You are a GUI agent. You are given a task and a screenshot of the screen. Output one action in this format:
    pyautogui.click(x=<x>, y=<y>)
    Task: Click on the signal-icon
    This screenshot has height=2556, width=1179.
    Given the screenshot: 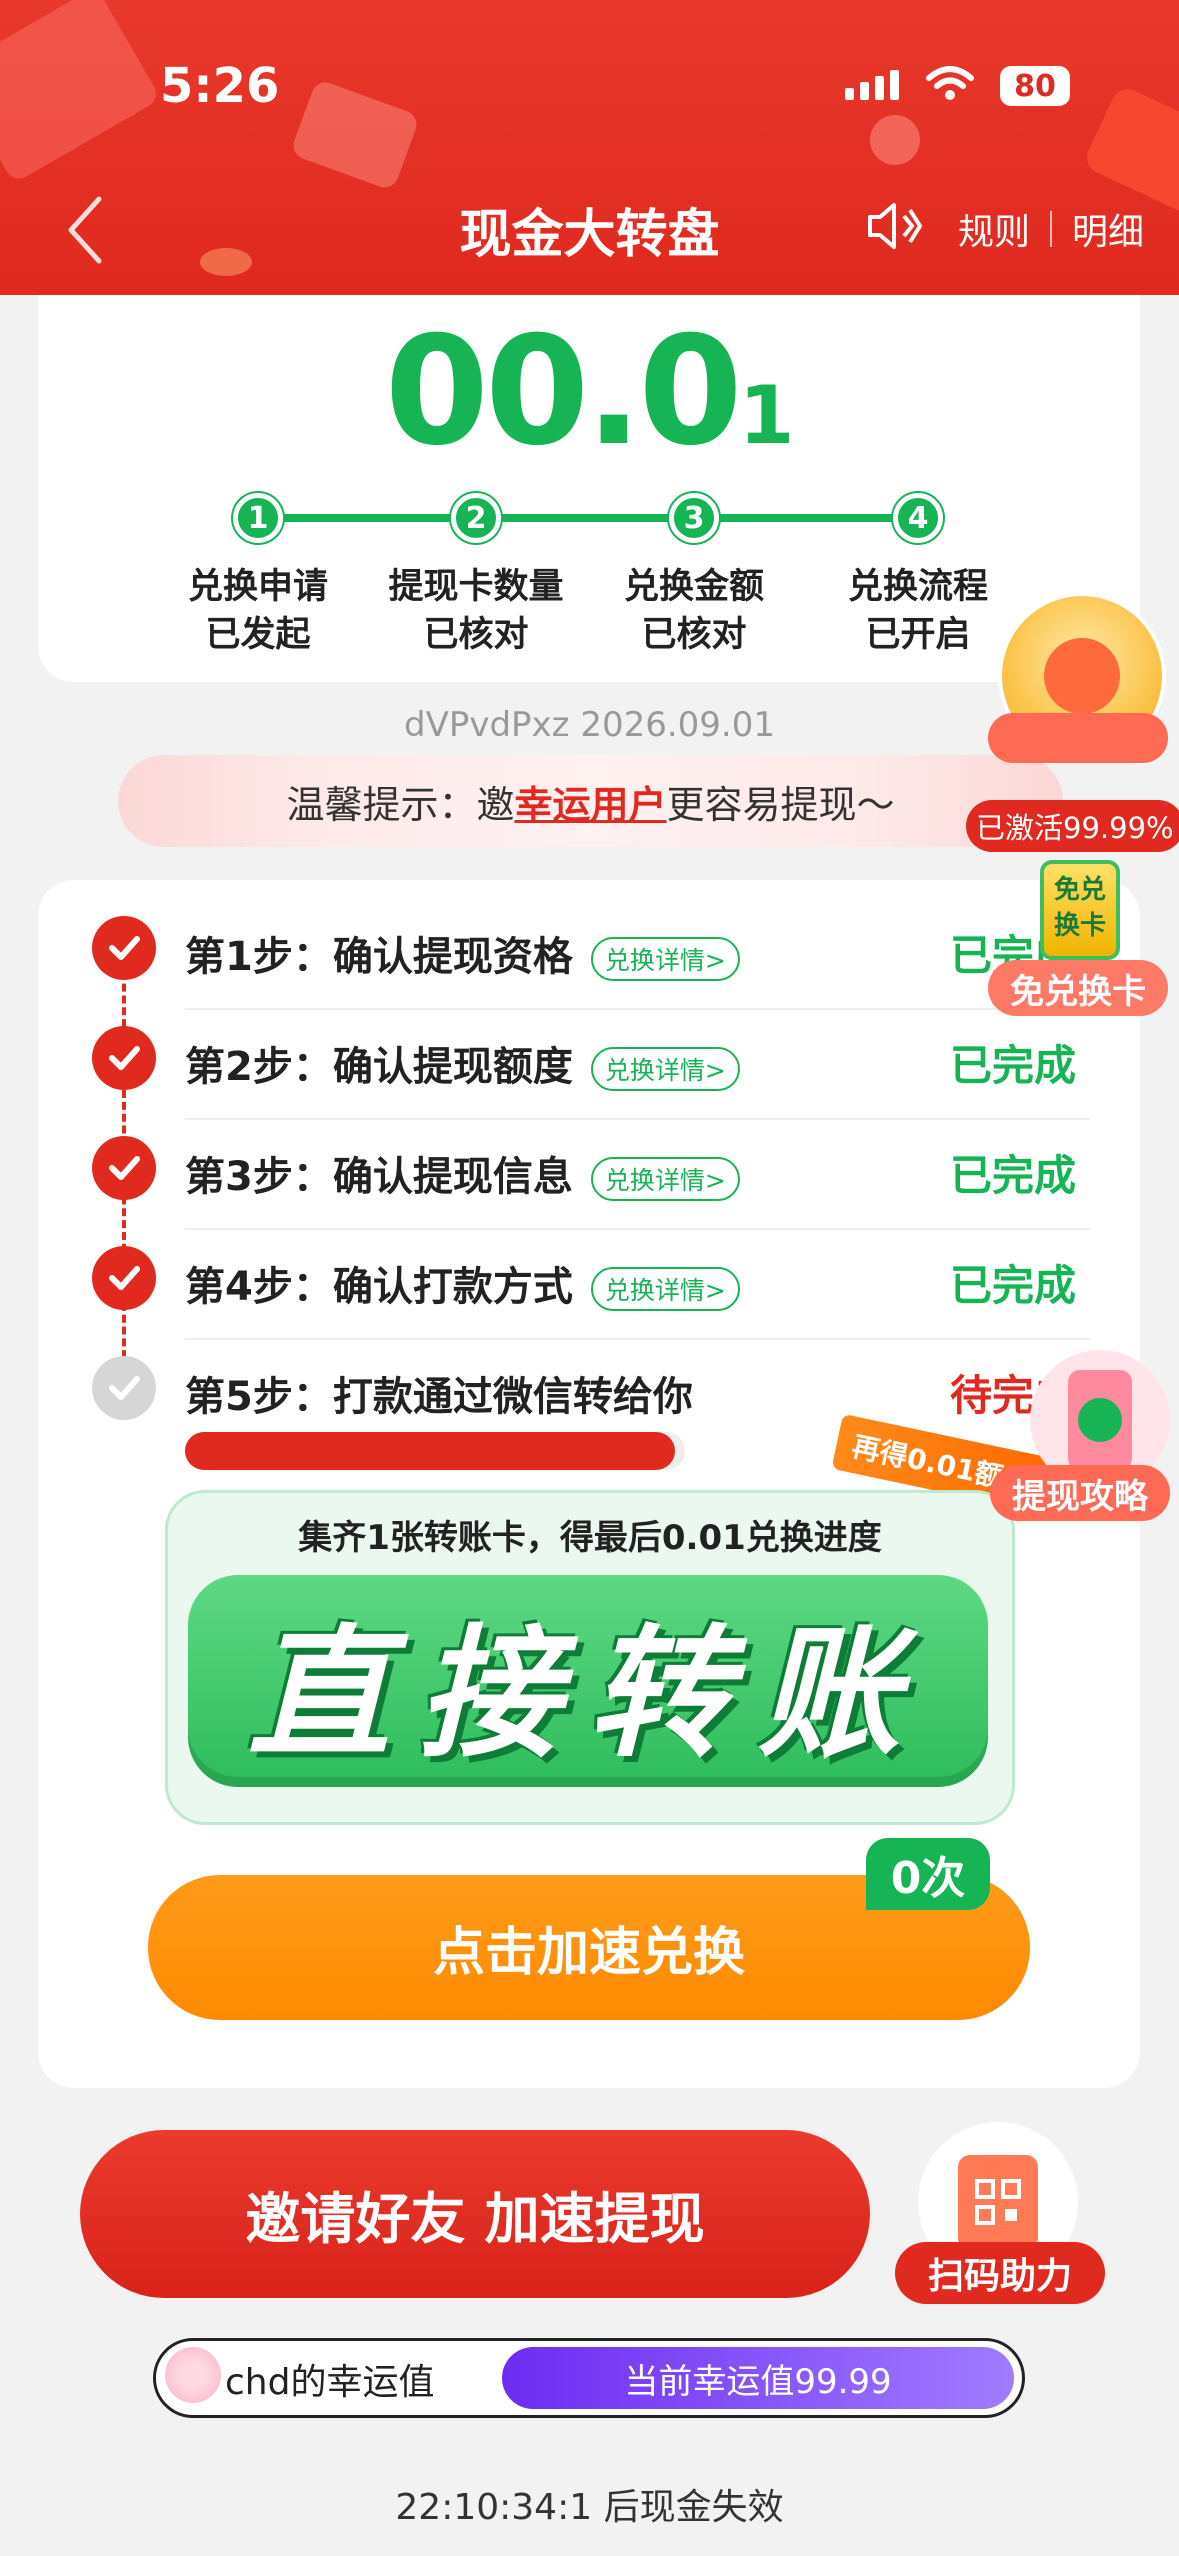 What is the action you would take?
    pyautogui.click(x=872, y=85)
    